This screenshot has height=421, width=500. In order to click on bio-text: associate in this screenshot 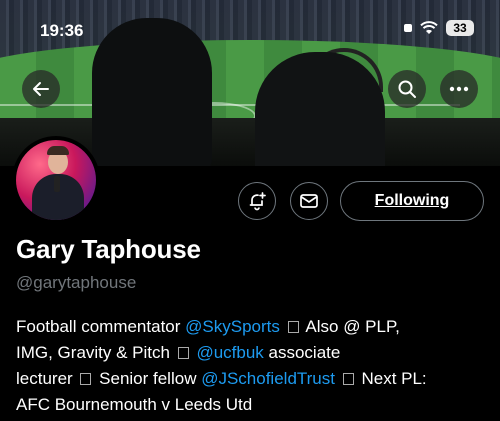, I will do `click(302, 352)`.